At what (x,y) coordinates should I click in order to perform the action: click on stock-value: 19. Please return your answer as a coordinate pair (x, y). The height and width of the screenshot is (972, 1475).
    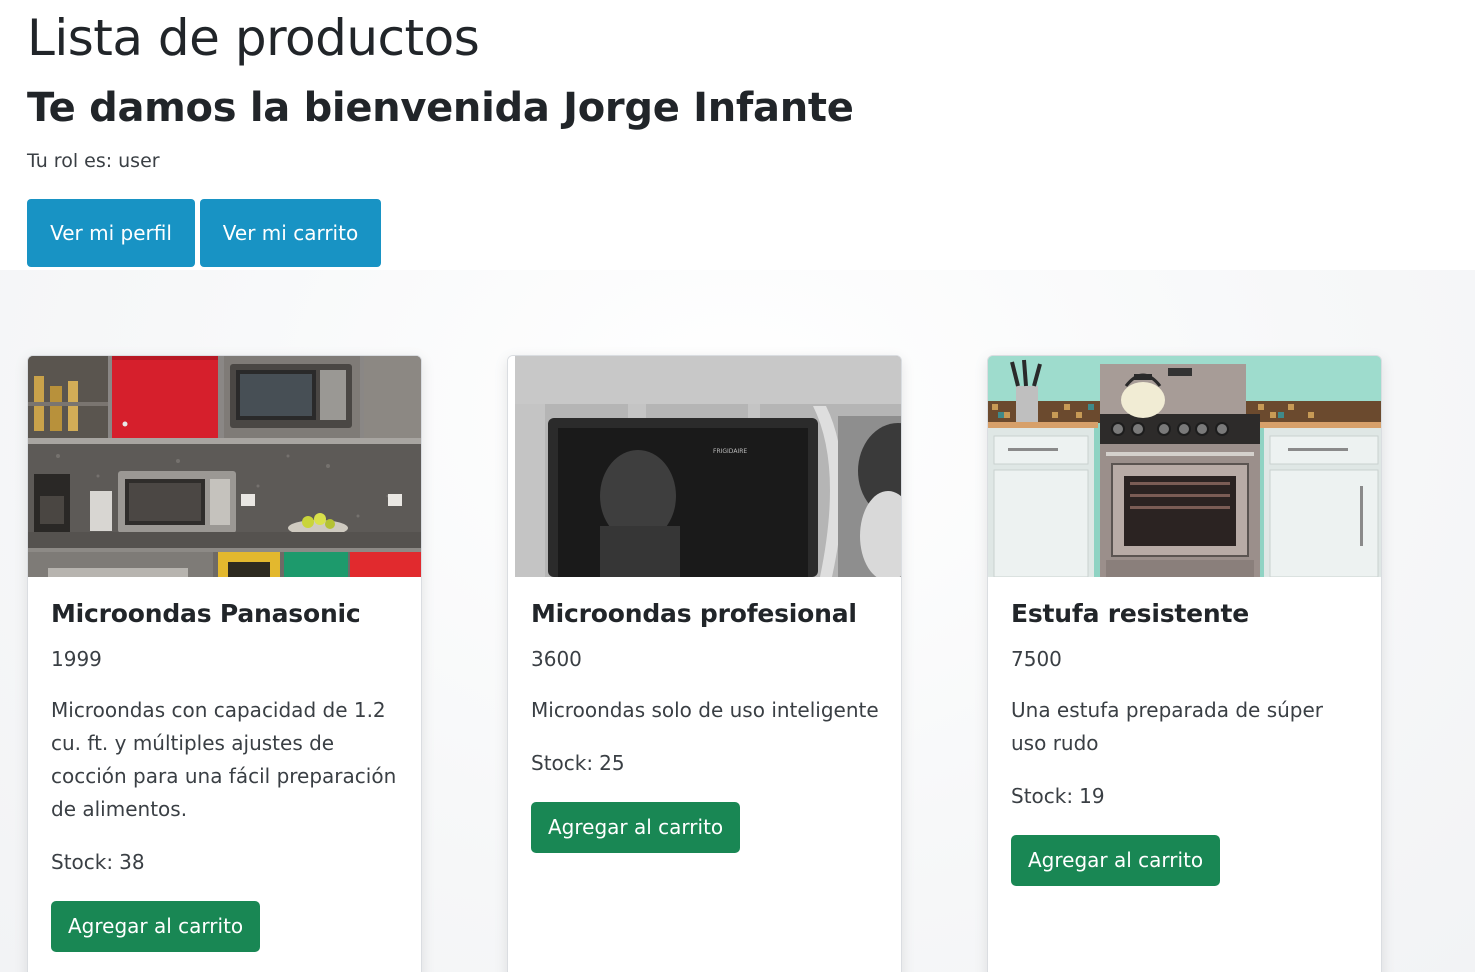
    Looking at the image, I should click on (1092, 796).